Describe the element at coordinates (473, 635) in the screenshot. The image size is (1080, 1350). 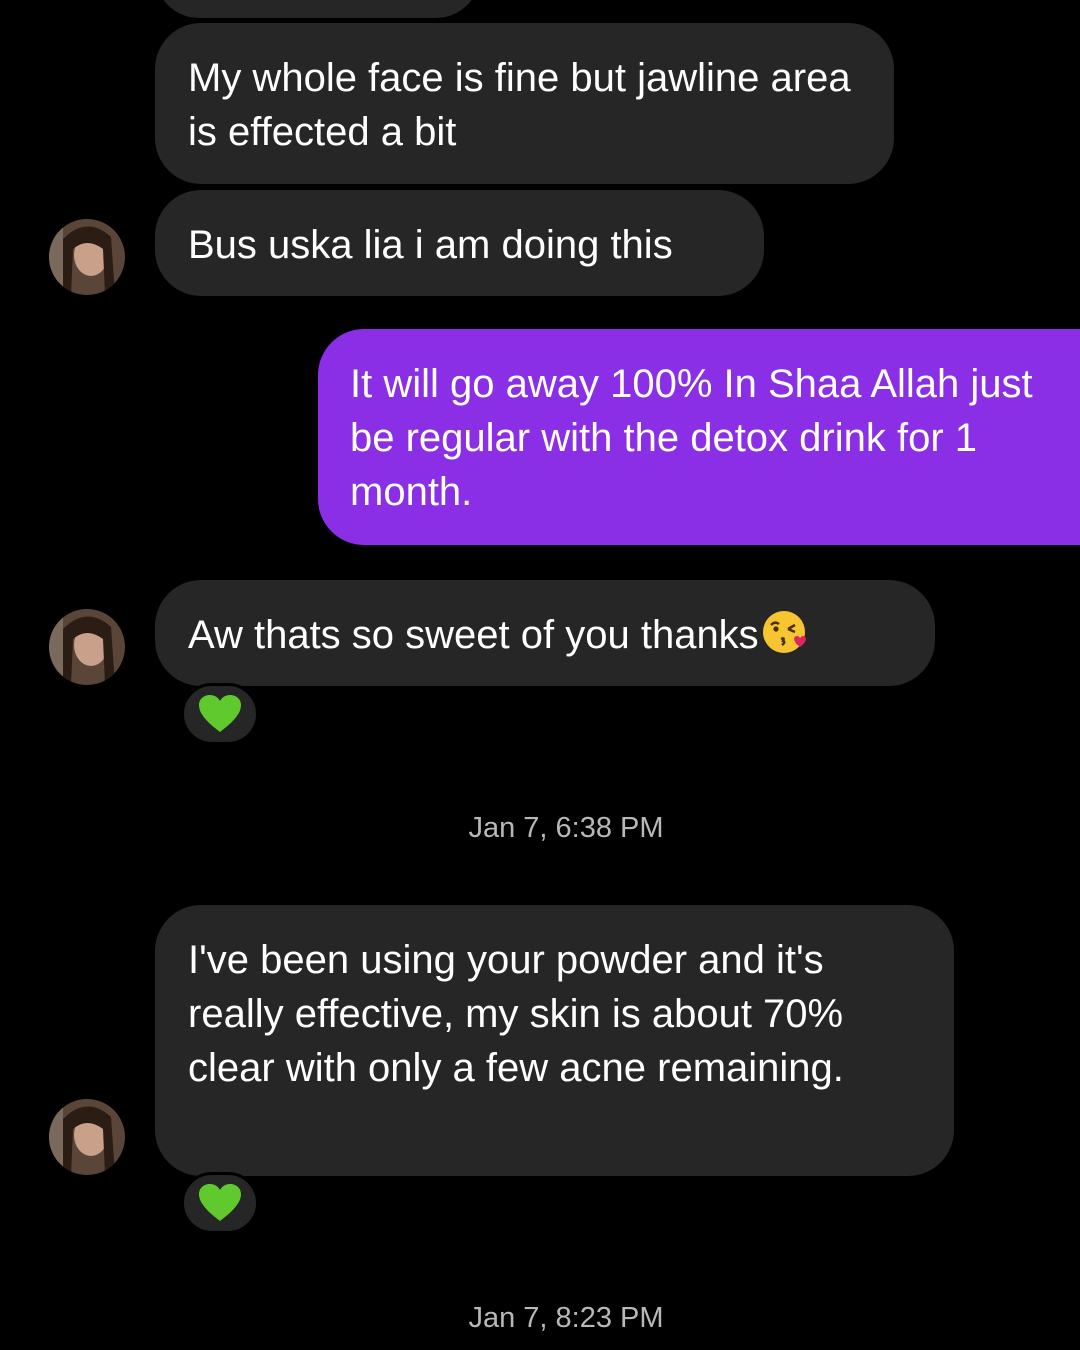
I see `message-text: Aw thats so sweet of you thanks` at that location.